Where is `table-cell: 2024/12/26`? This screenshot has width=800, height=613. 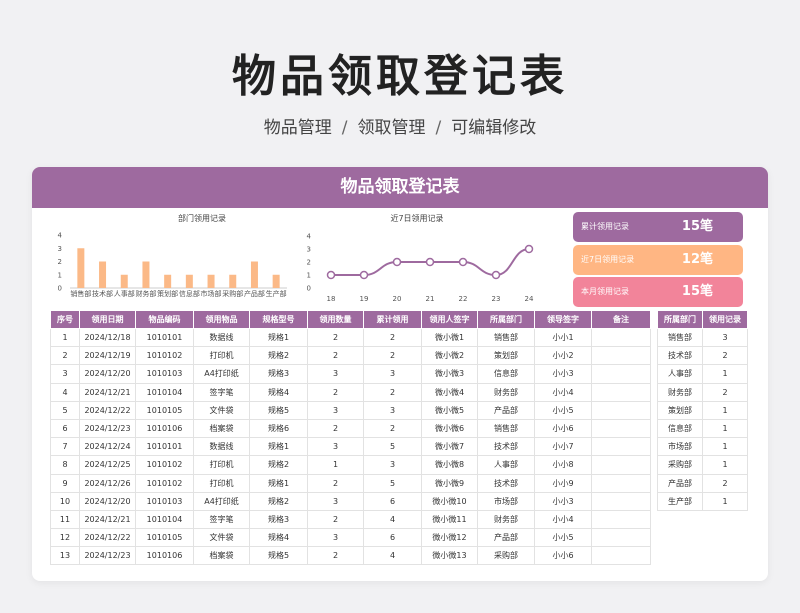
table-cell: 2024/12/26 is located at coordinates (107, 483).